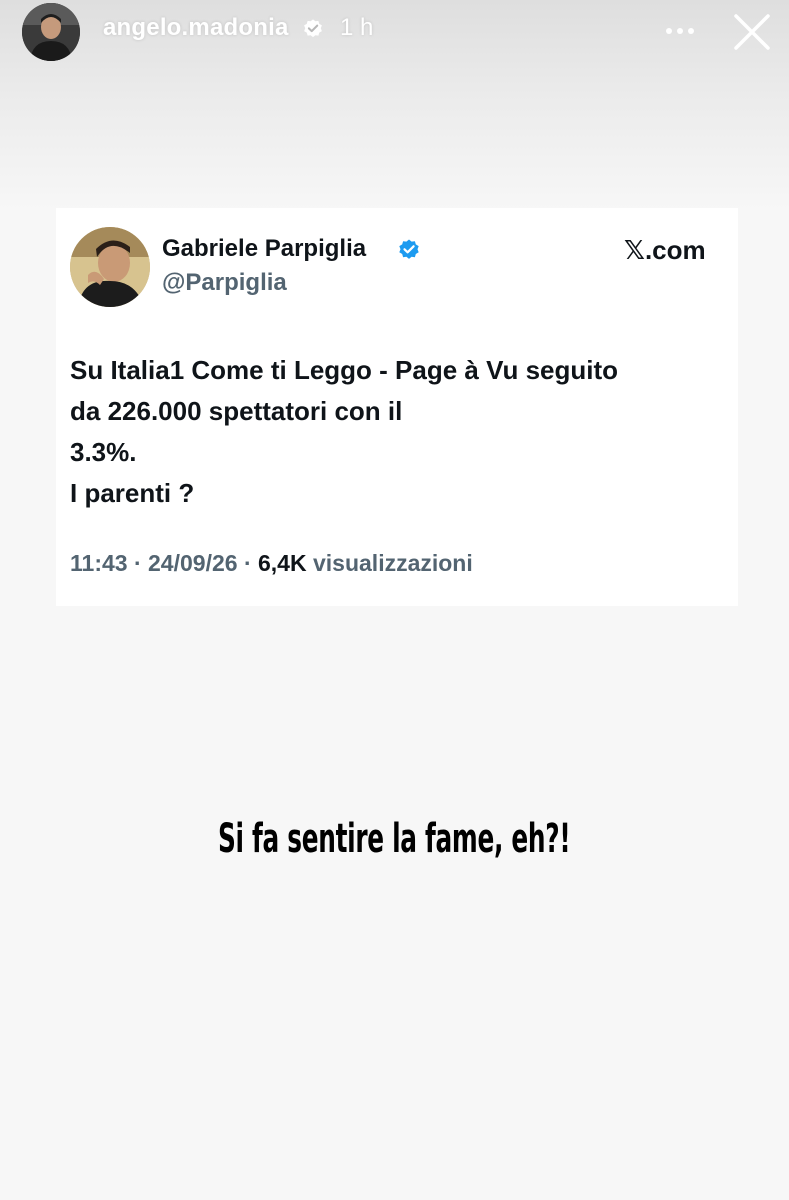  Describe the element at coordinates (196, 28) in the screenshot. I see `story-username: angelo.madonia` at that location.